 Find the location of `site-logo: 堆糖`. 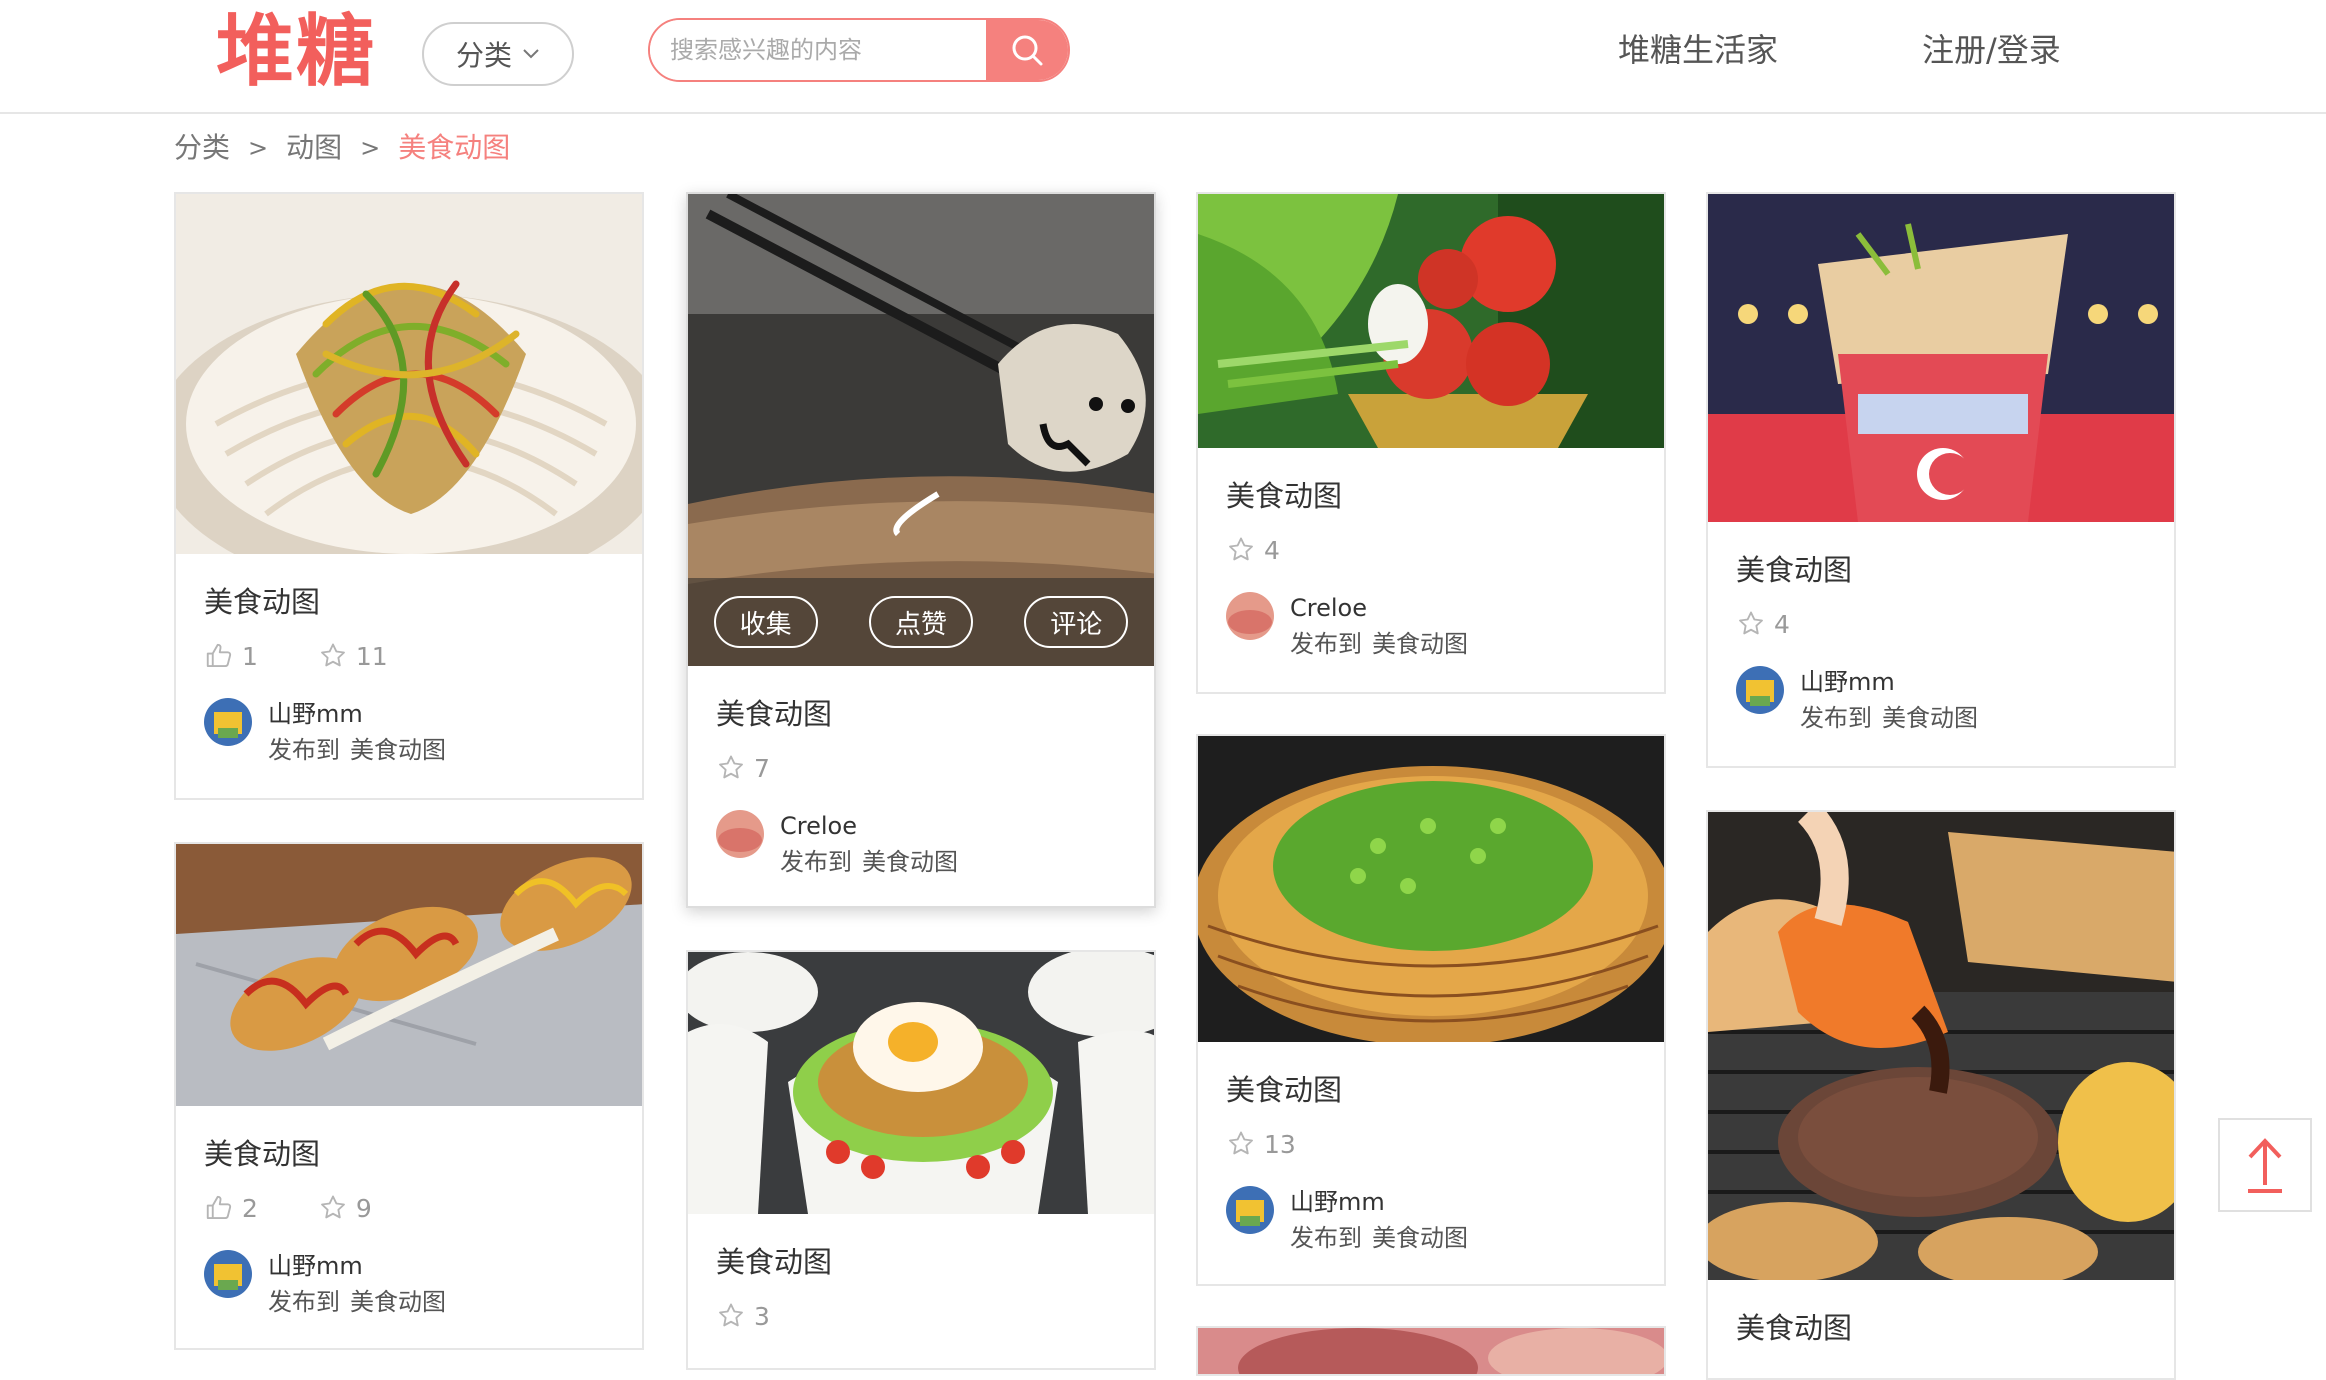

site-logo: 堆糖 is located at coordinates (296, 52).